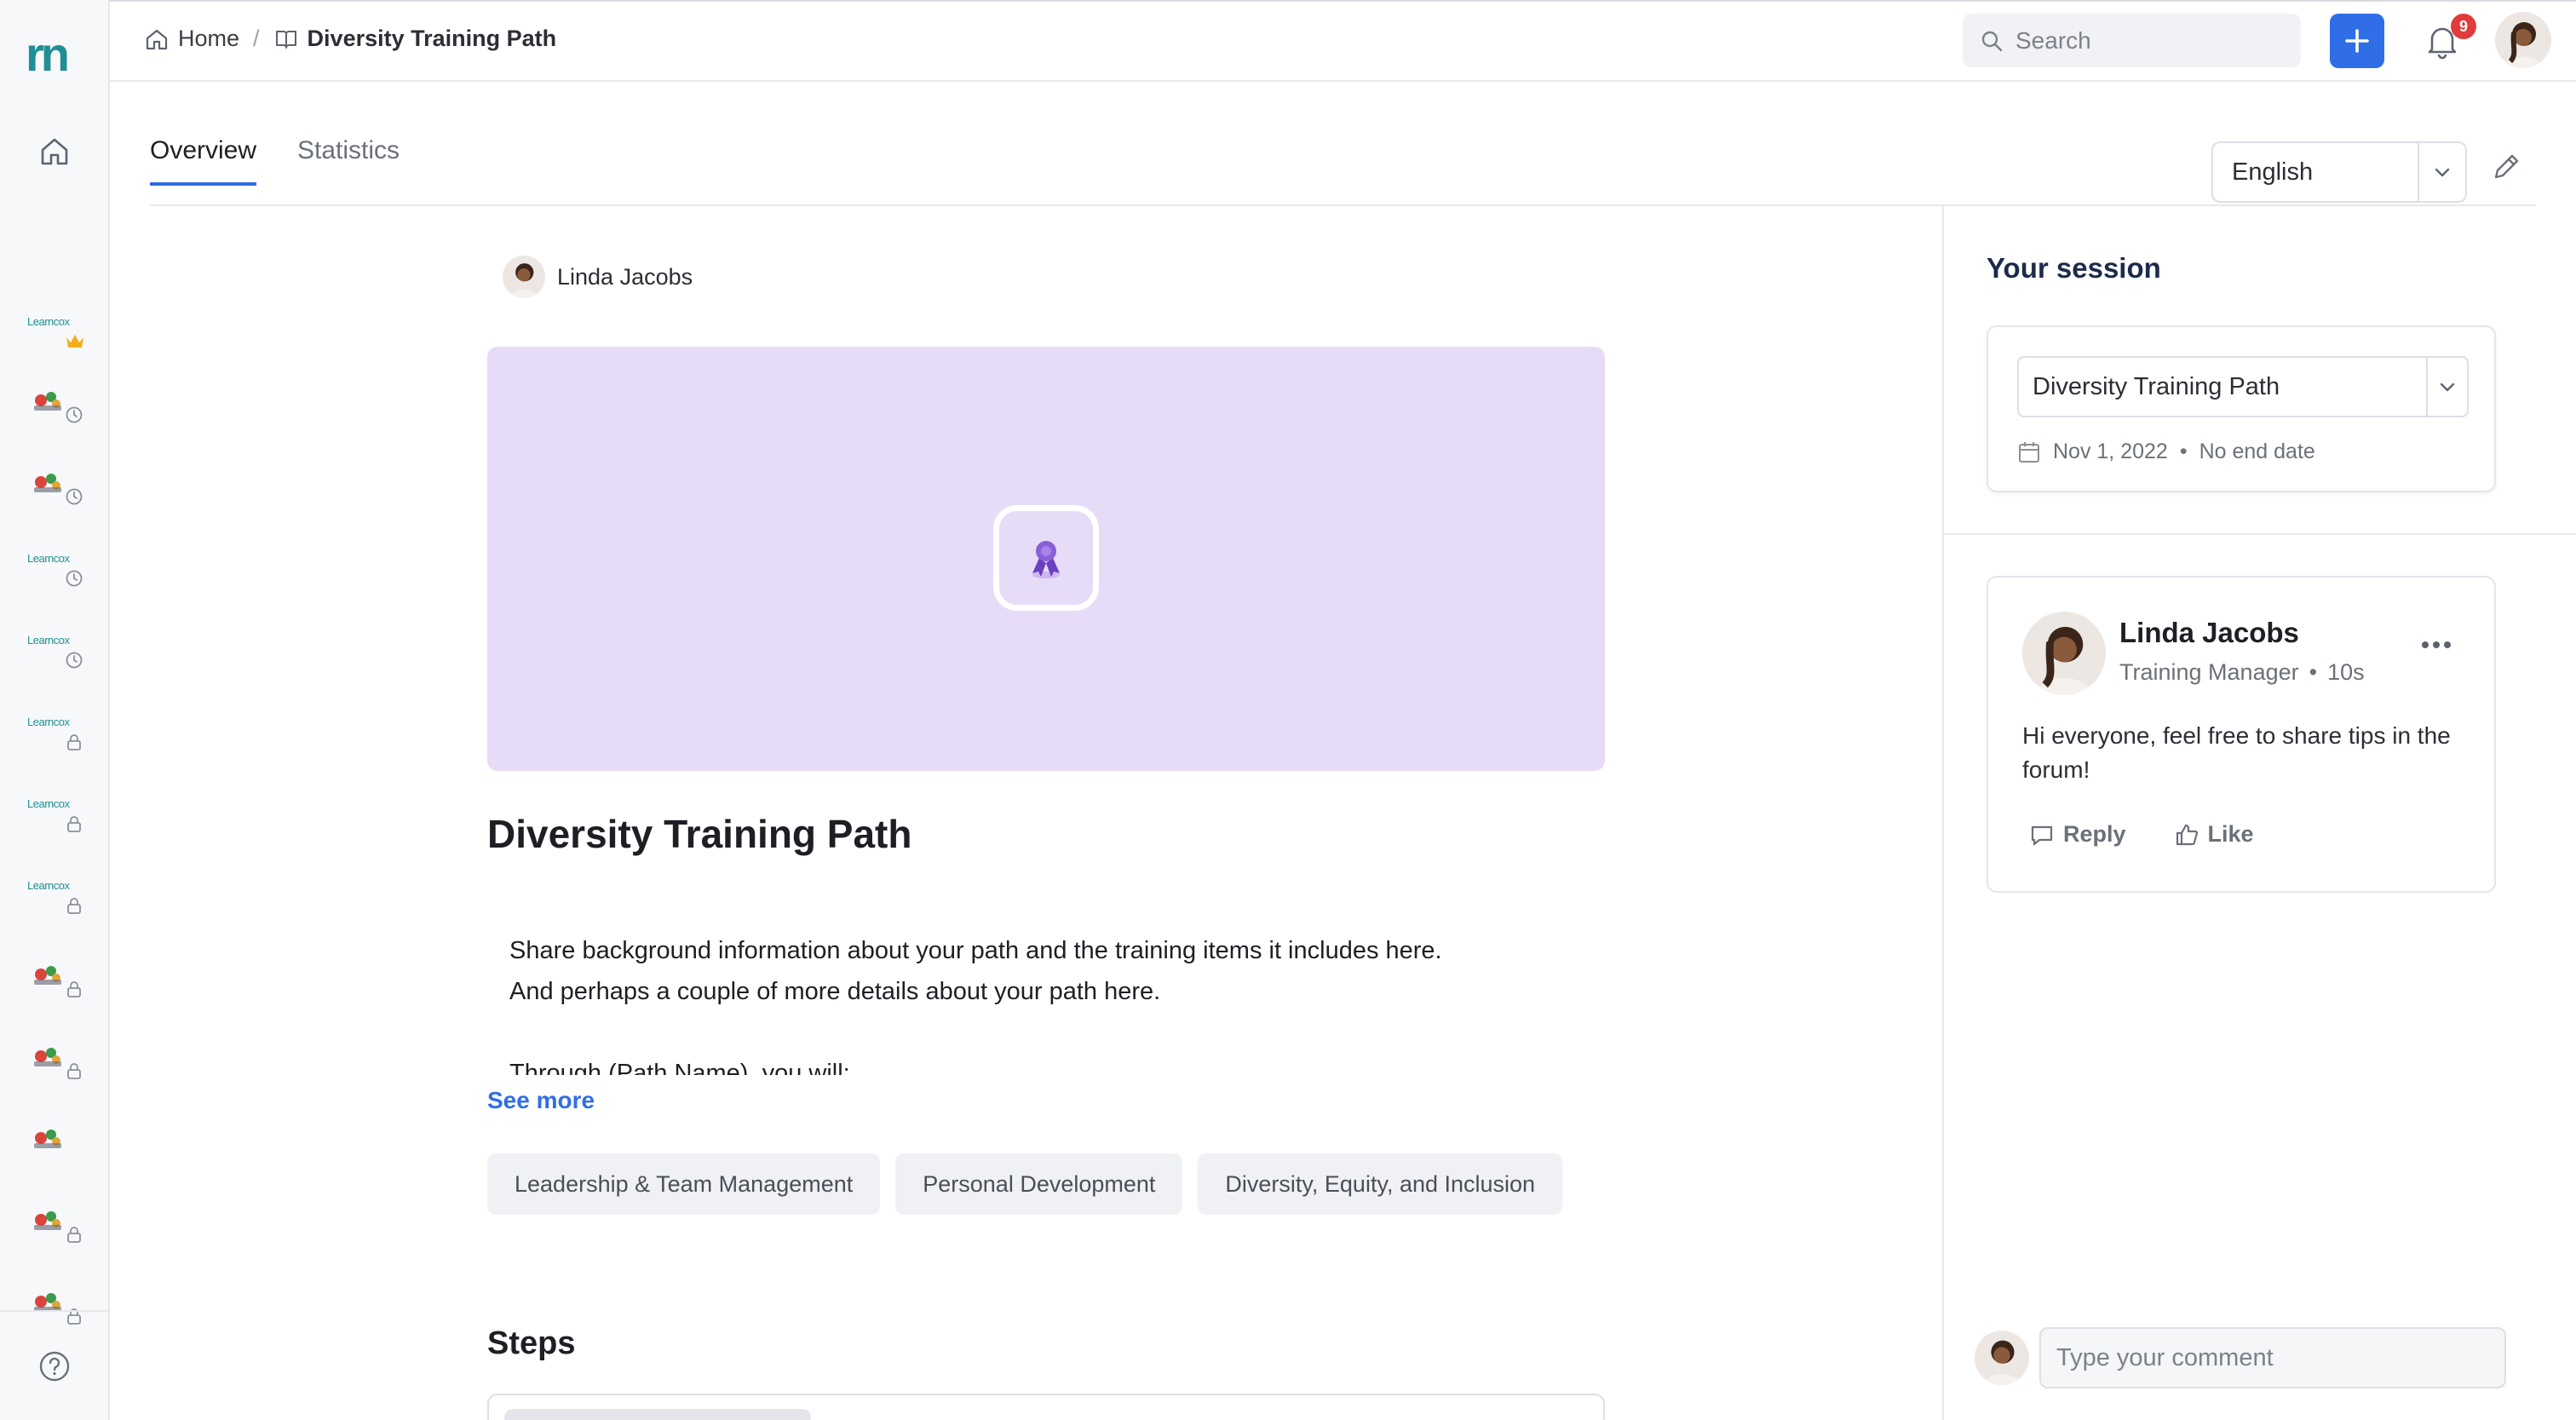  What do you see at coordinates (55, 1366) in the screenshot?
I see `help-icon` at bounding box center [55, 1366].